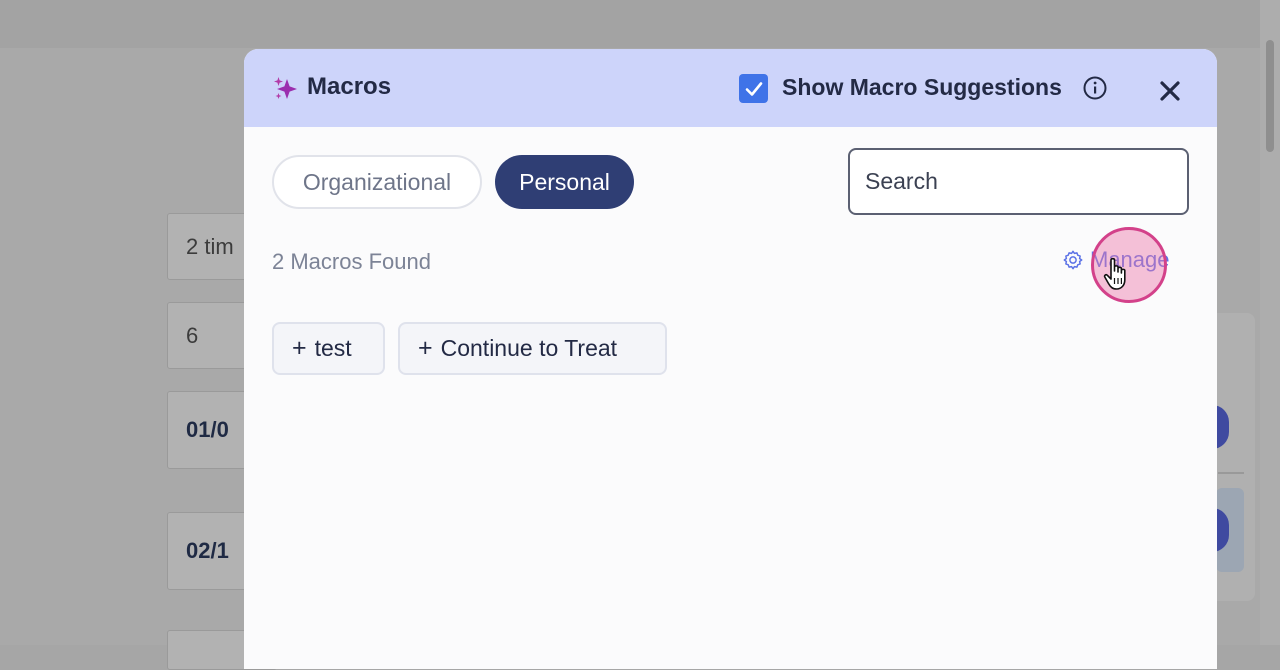 This screenshot has height=670, width=1280. Describe the element at coordinates (351, 261) in the screenshot. I see `macros-count: 2 Macros Found` at that location.